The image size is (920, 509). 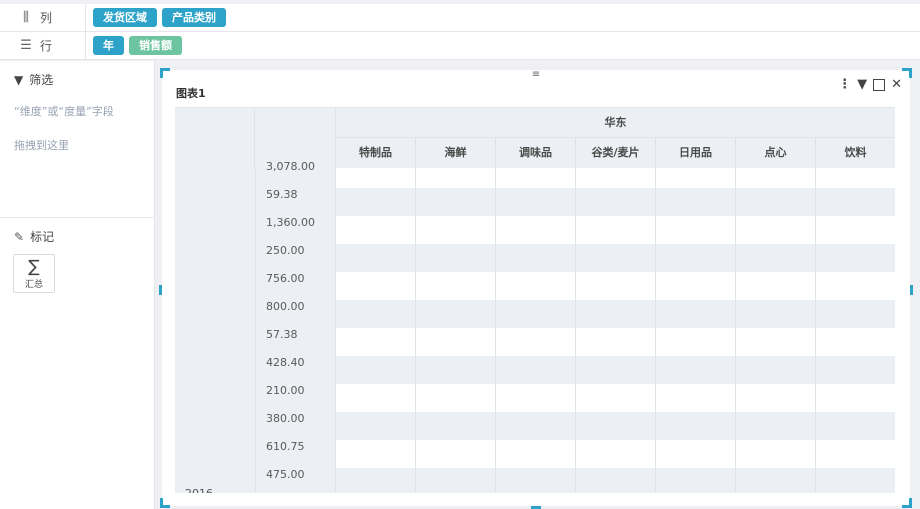 I want to click on resize-handle-bottom-right, so click(x=907, y=503).